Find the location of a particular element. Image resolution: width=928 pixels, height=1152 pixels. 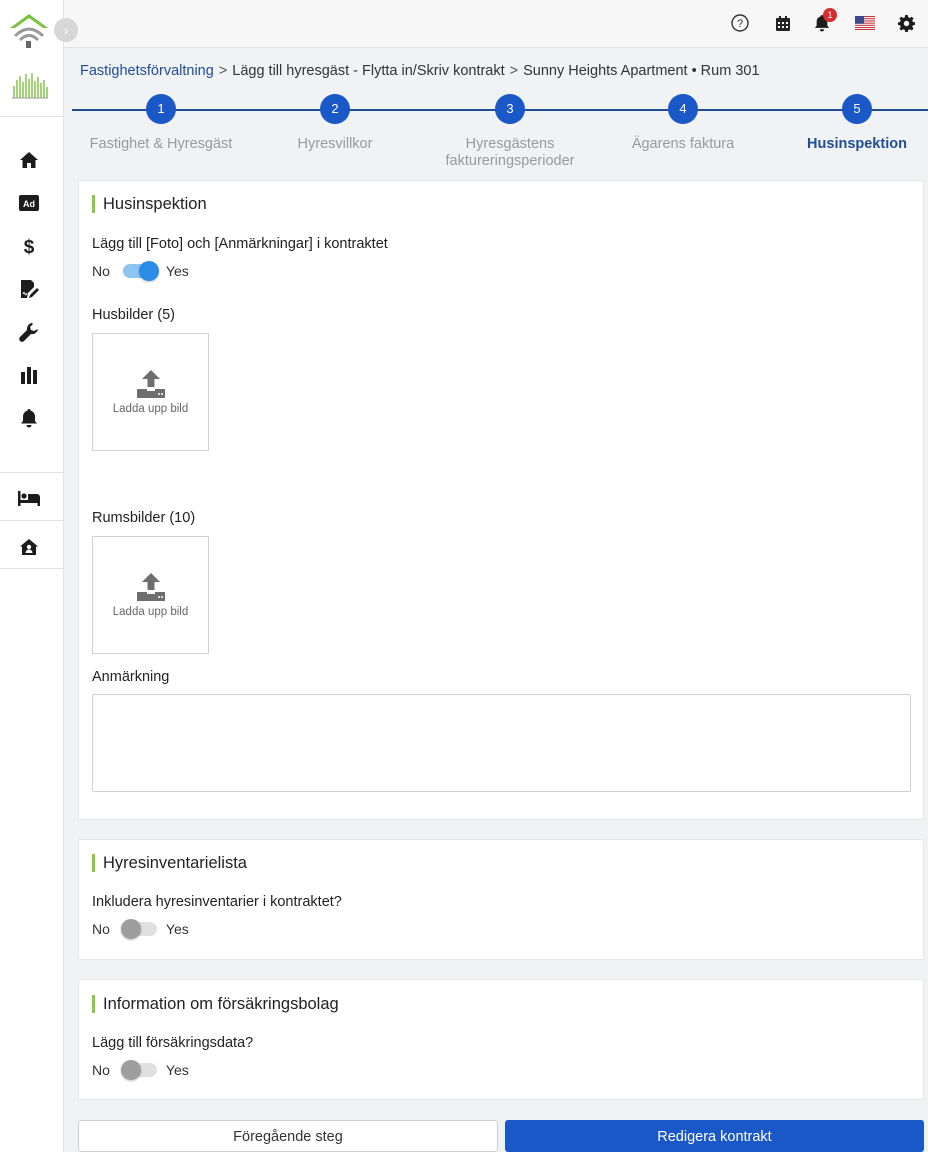

step-2: 2 Hyresvillkor is located at coordinates (335, 123).